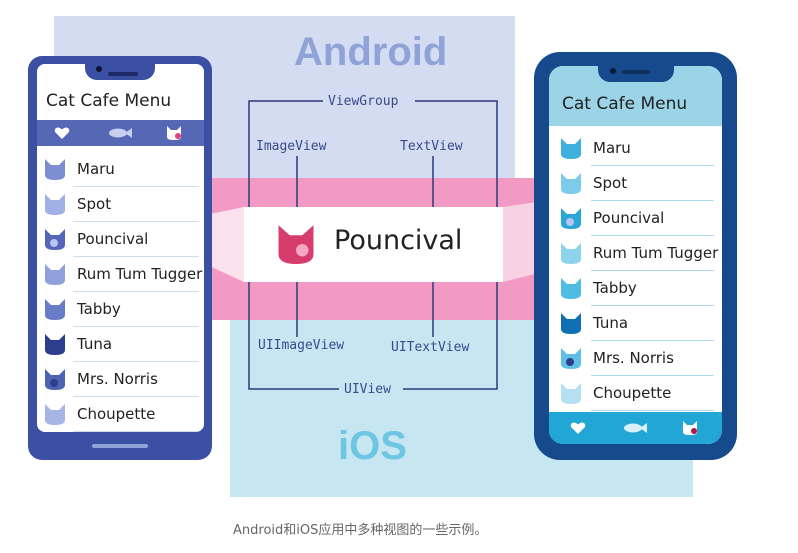 This screenshot has height=553, width=798. What do you see at coordinates (636, 72) in the screenshot?
I see `ios-speaker` at bounding box center [636, 72].